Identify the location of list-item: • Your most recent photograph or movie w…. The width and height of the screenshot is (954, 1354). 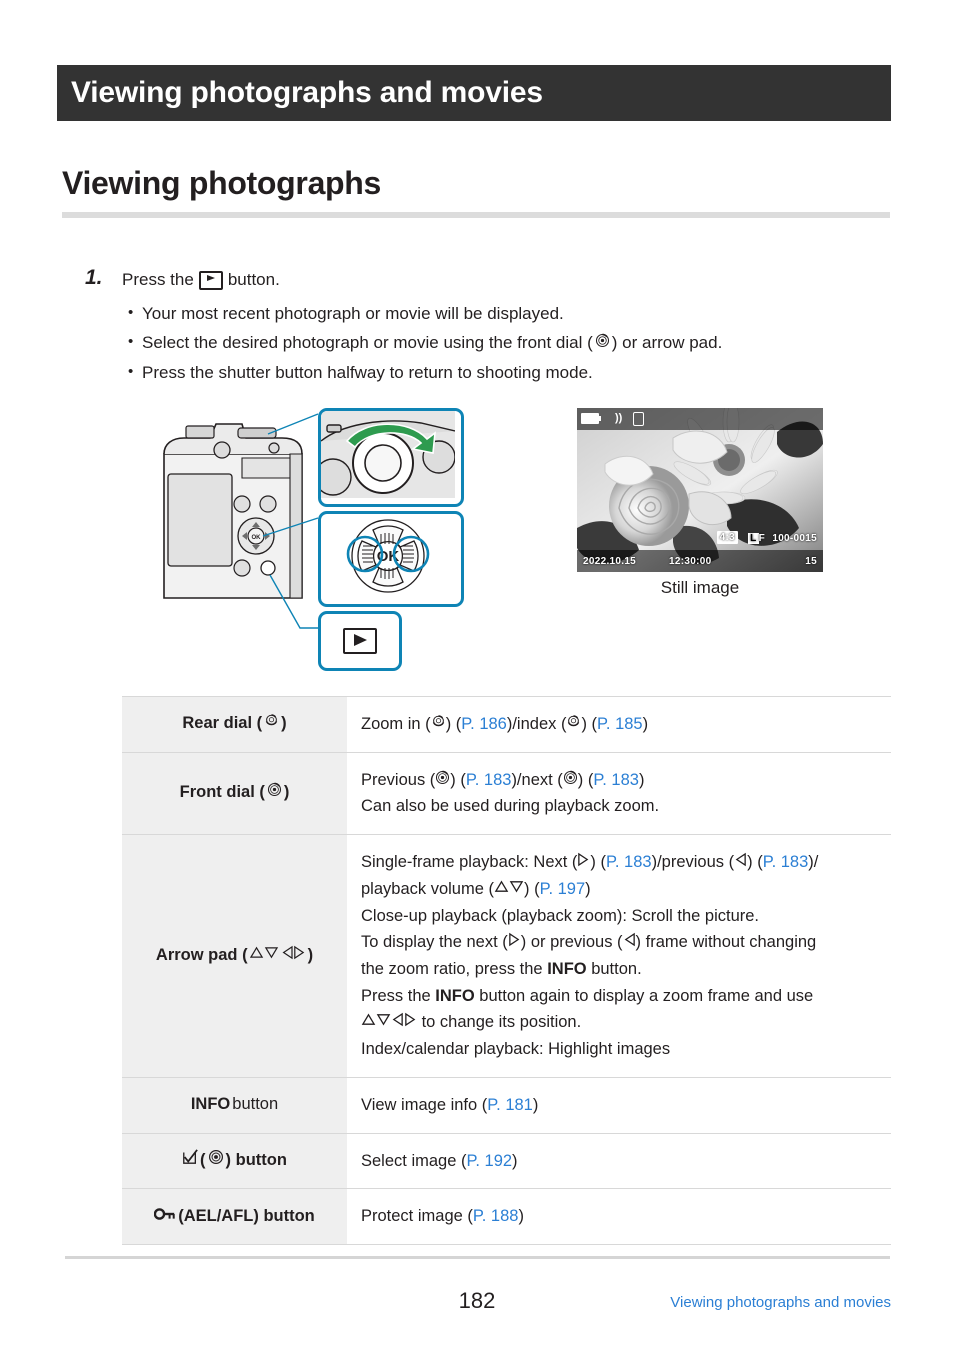
(508, 313).